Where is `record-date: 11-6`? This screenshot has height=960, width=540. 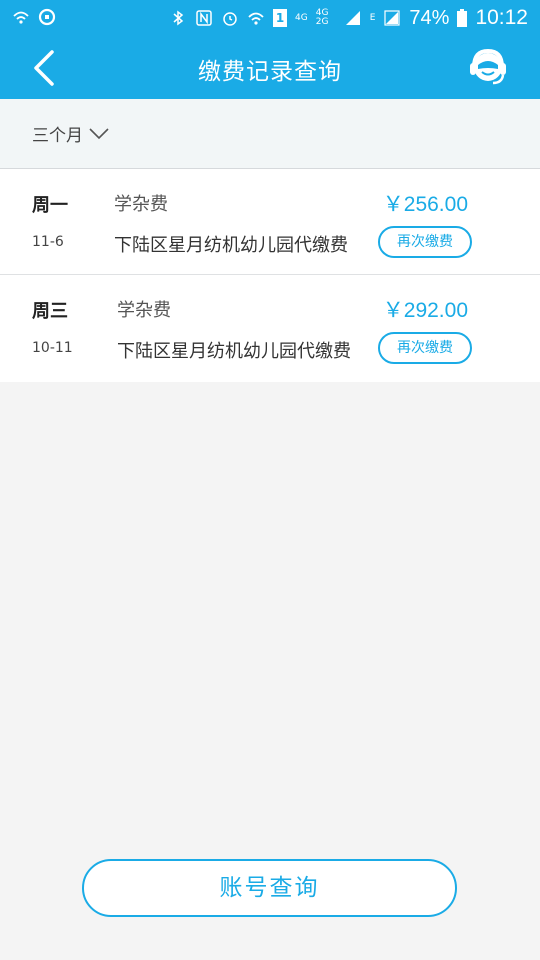
record-date: 11-6 is located at coordinates (48, 242).